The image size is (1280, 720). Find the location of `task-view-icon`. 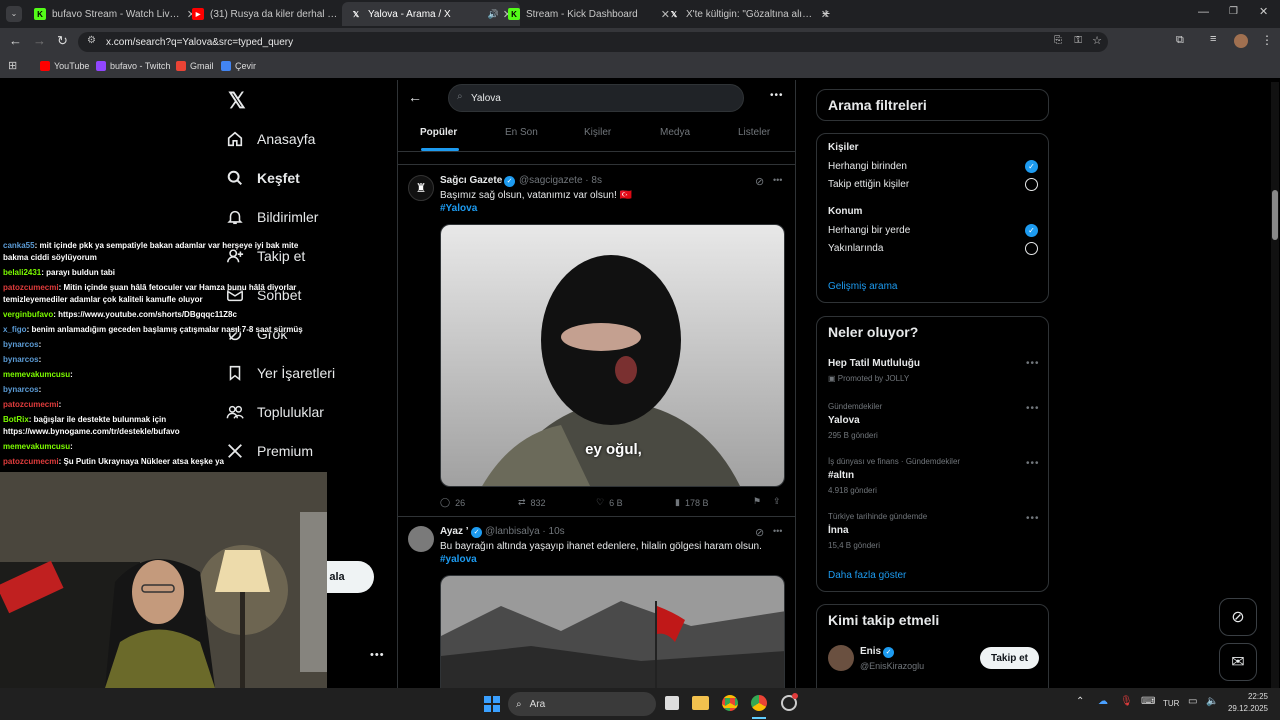

task-view-icon is located at coordinates (672, 703).